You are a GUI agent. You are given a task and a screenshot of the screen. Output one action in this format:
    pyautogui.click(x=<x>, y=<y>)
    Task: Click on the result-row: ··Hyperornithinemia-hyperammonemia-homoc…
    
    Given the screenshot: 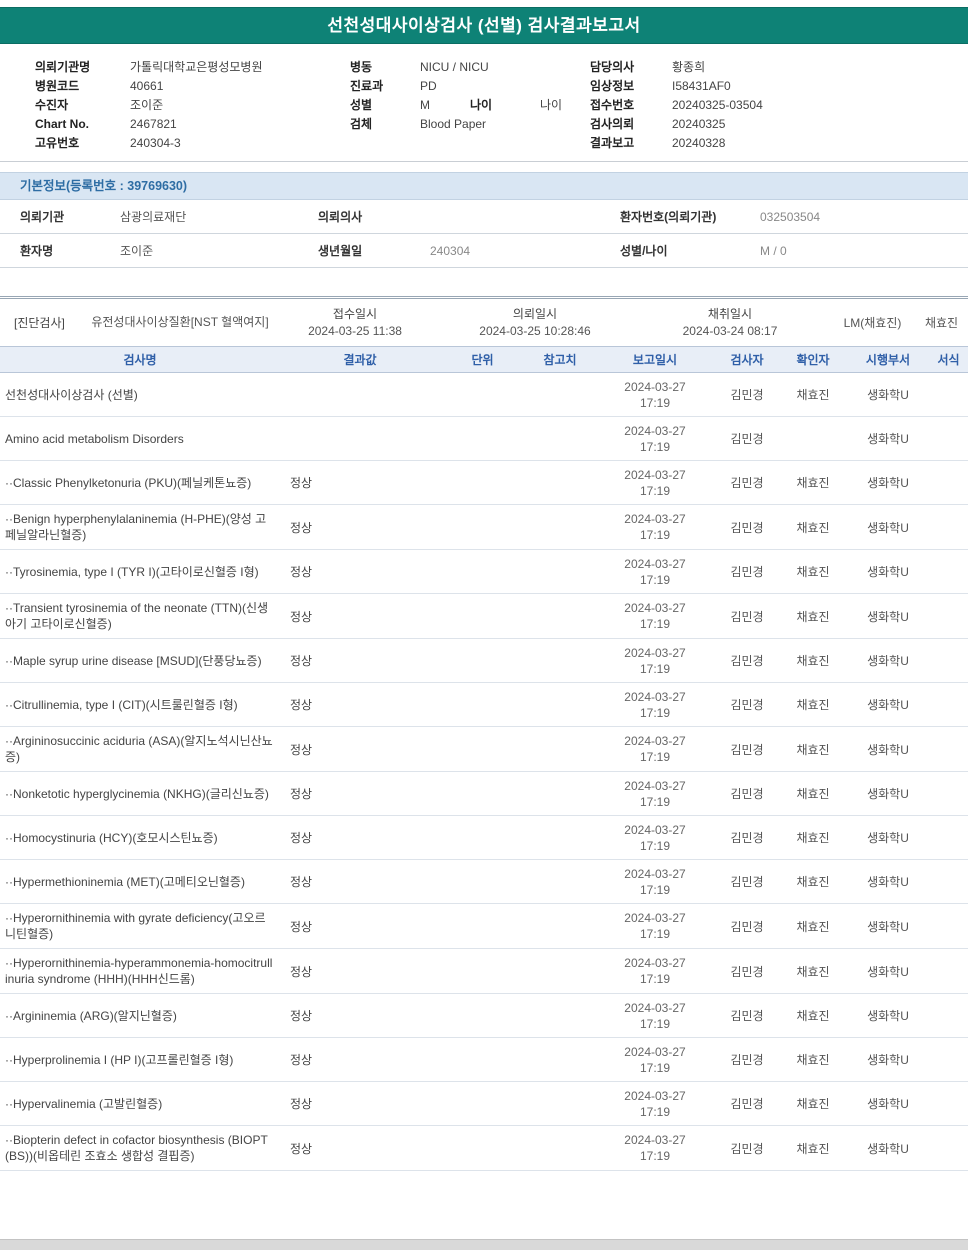 What is the action you would take?
    pyautogui.click(x=484, y=971)
    